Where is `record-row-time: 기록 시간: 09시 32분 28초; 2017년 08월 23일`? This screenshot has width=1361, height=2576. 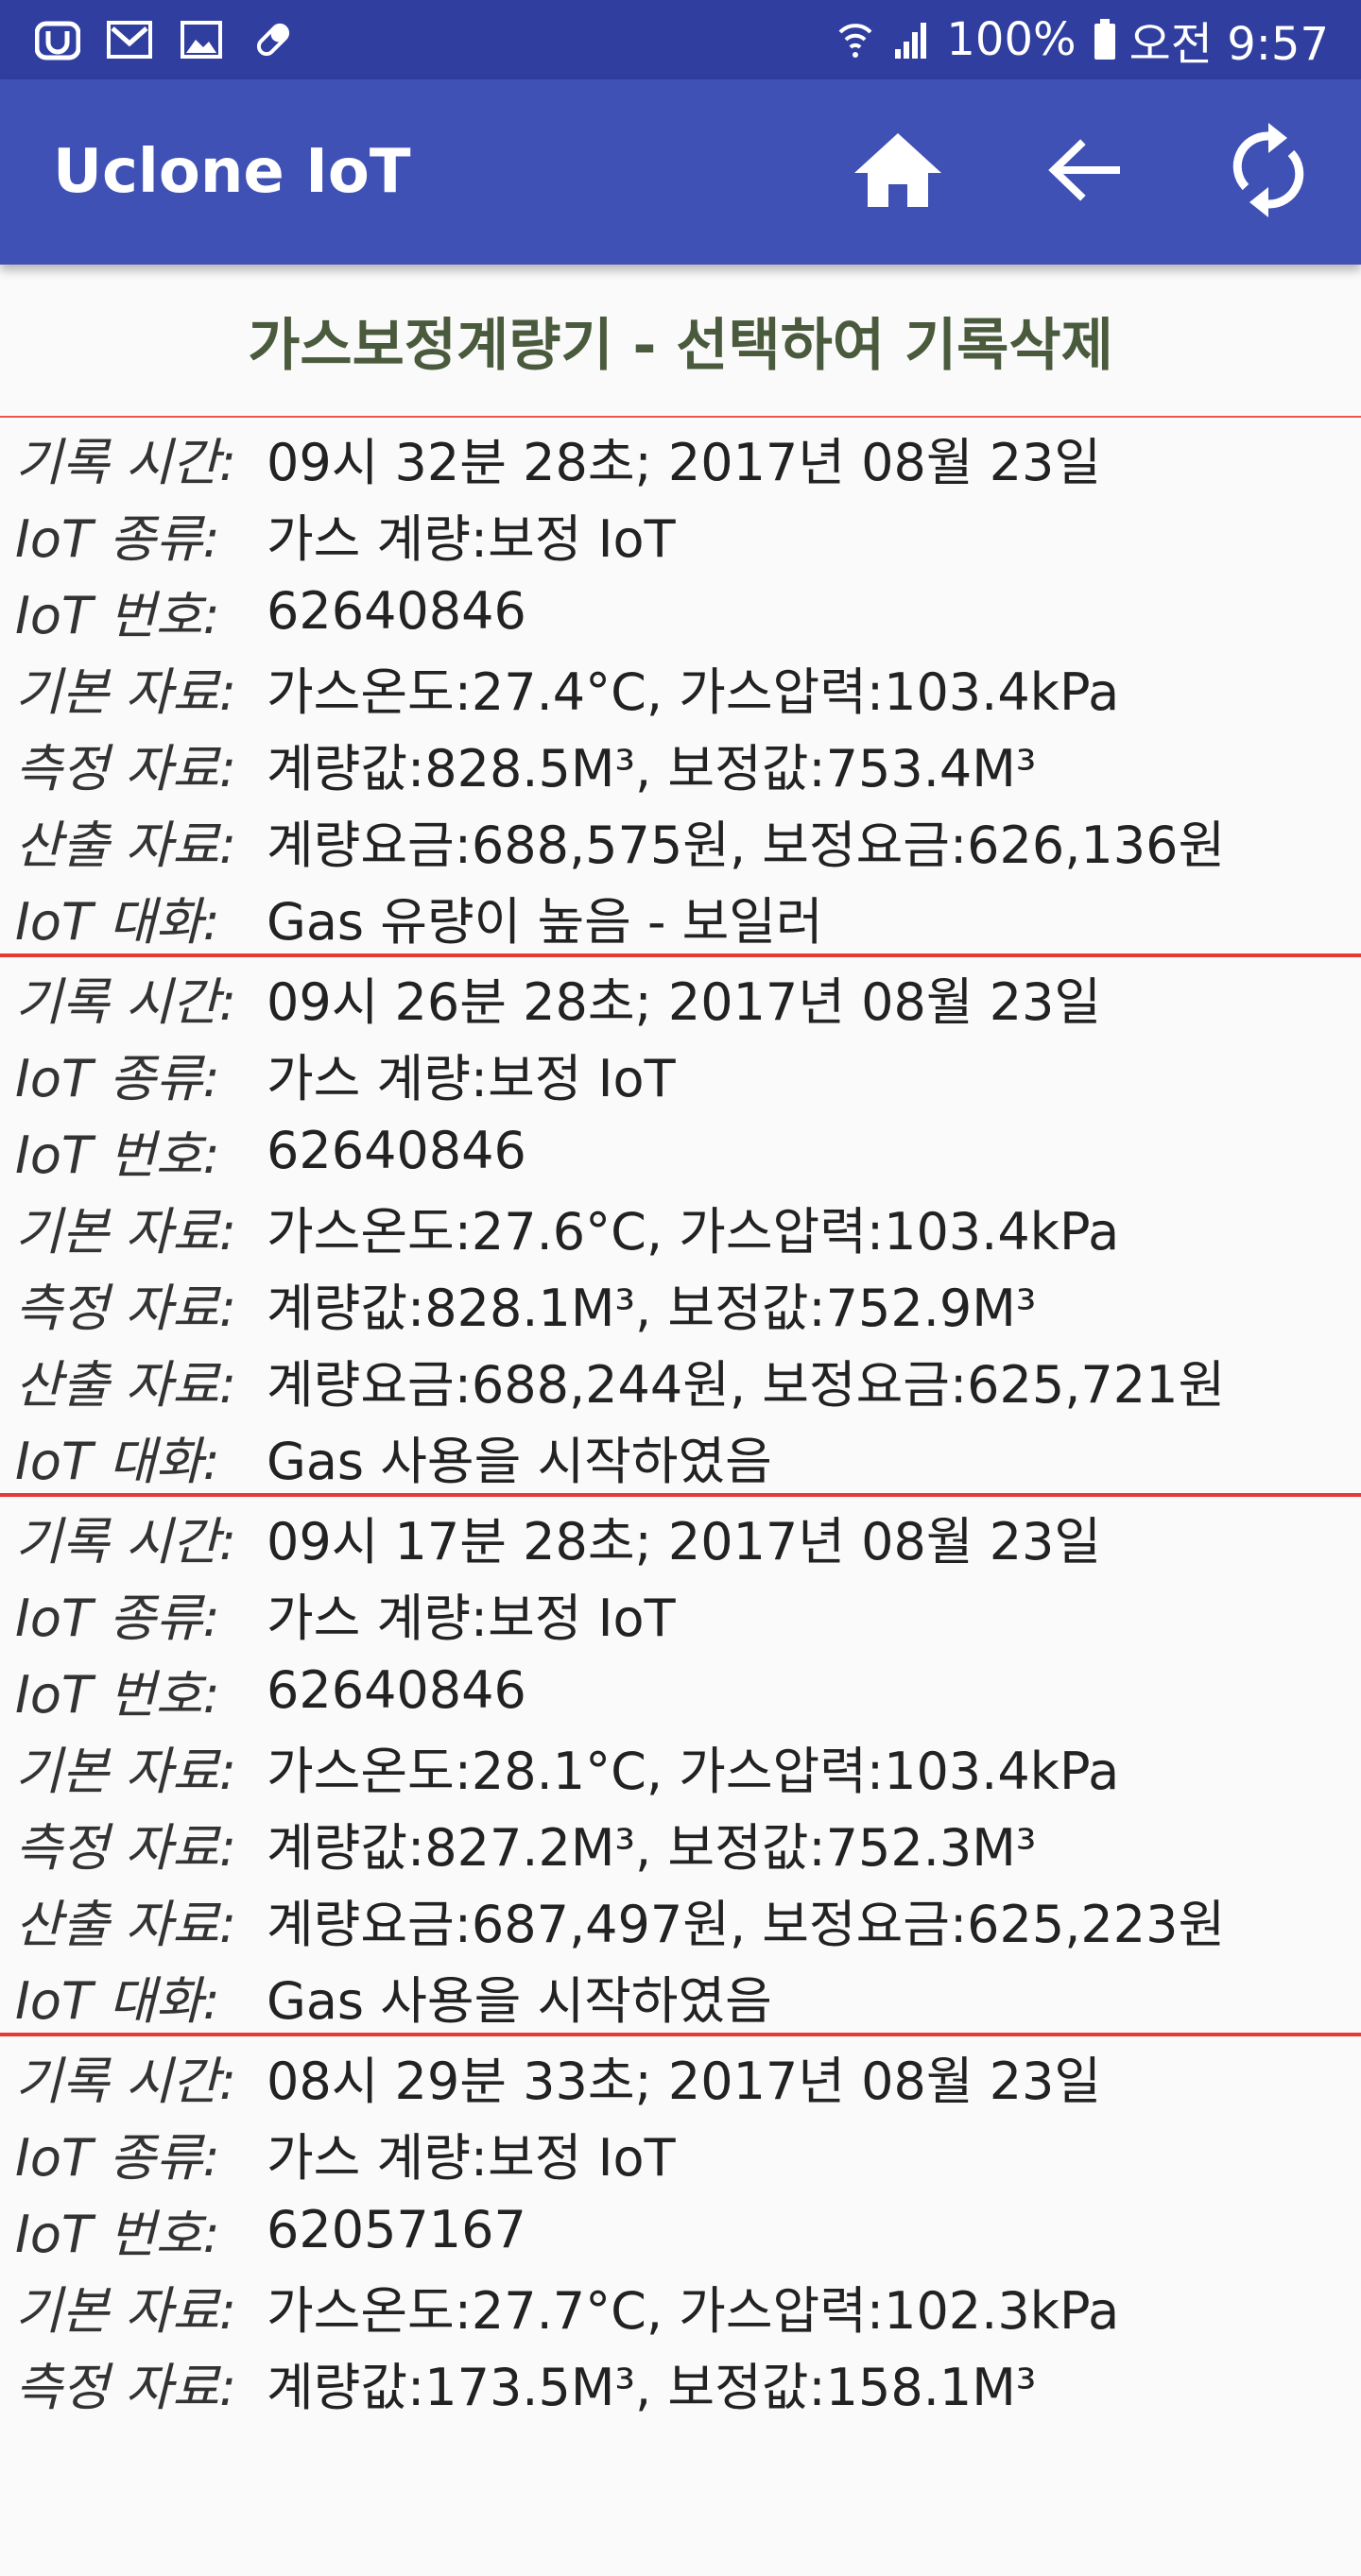 record-row-time: 기록 시간: 09시 32분 28초; 2017년 08월 23일 is located at coordinates (680, 458).